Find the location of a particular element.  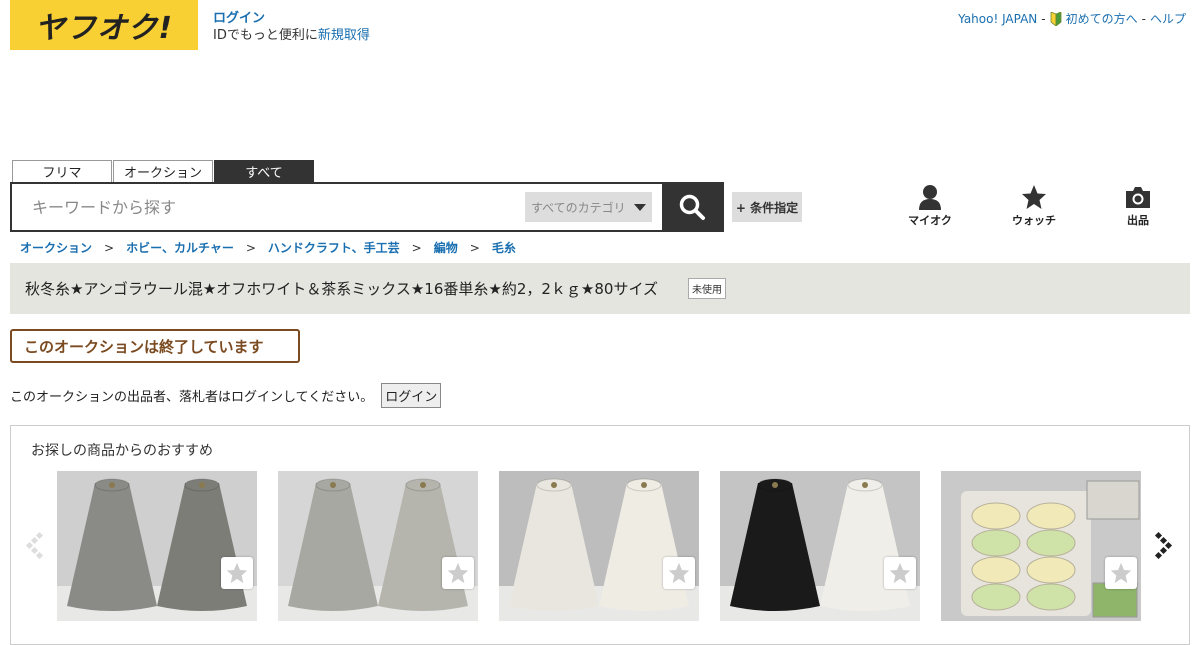

watch-nav: ウォッチ is located at coordinates (1034, 206).